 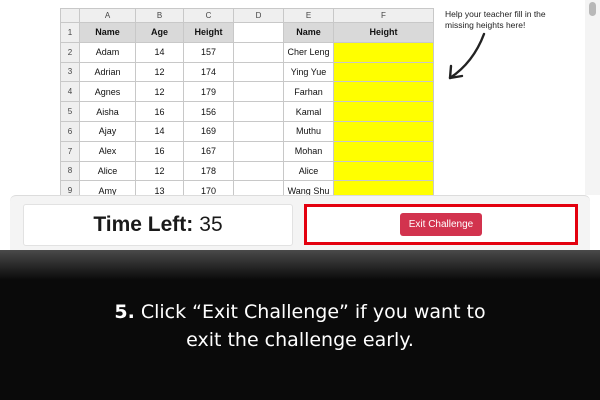 I want to click on caption-text-2: exit the challenge early., so click(x=300, y=340).